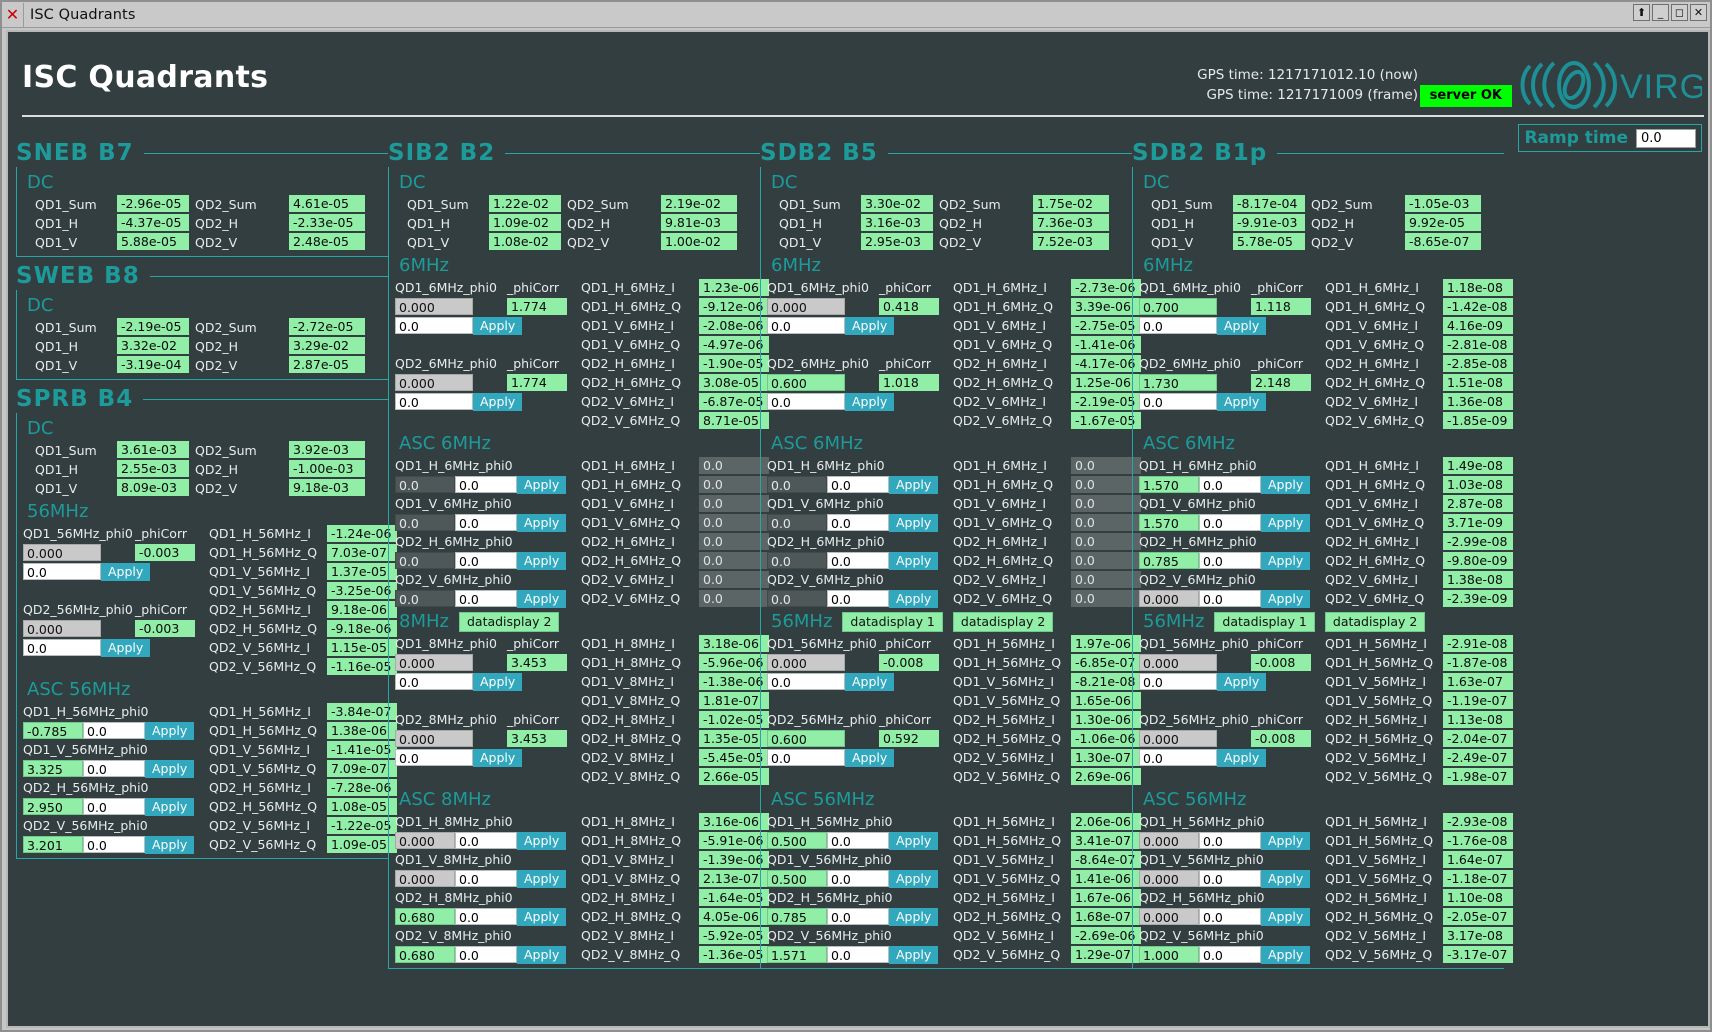 The width and height of the screenshot is (1712, 1032). I want to click on close-x-icon: ✕, so click(13, 14).